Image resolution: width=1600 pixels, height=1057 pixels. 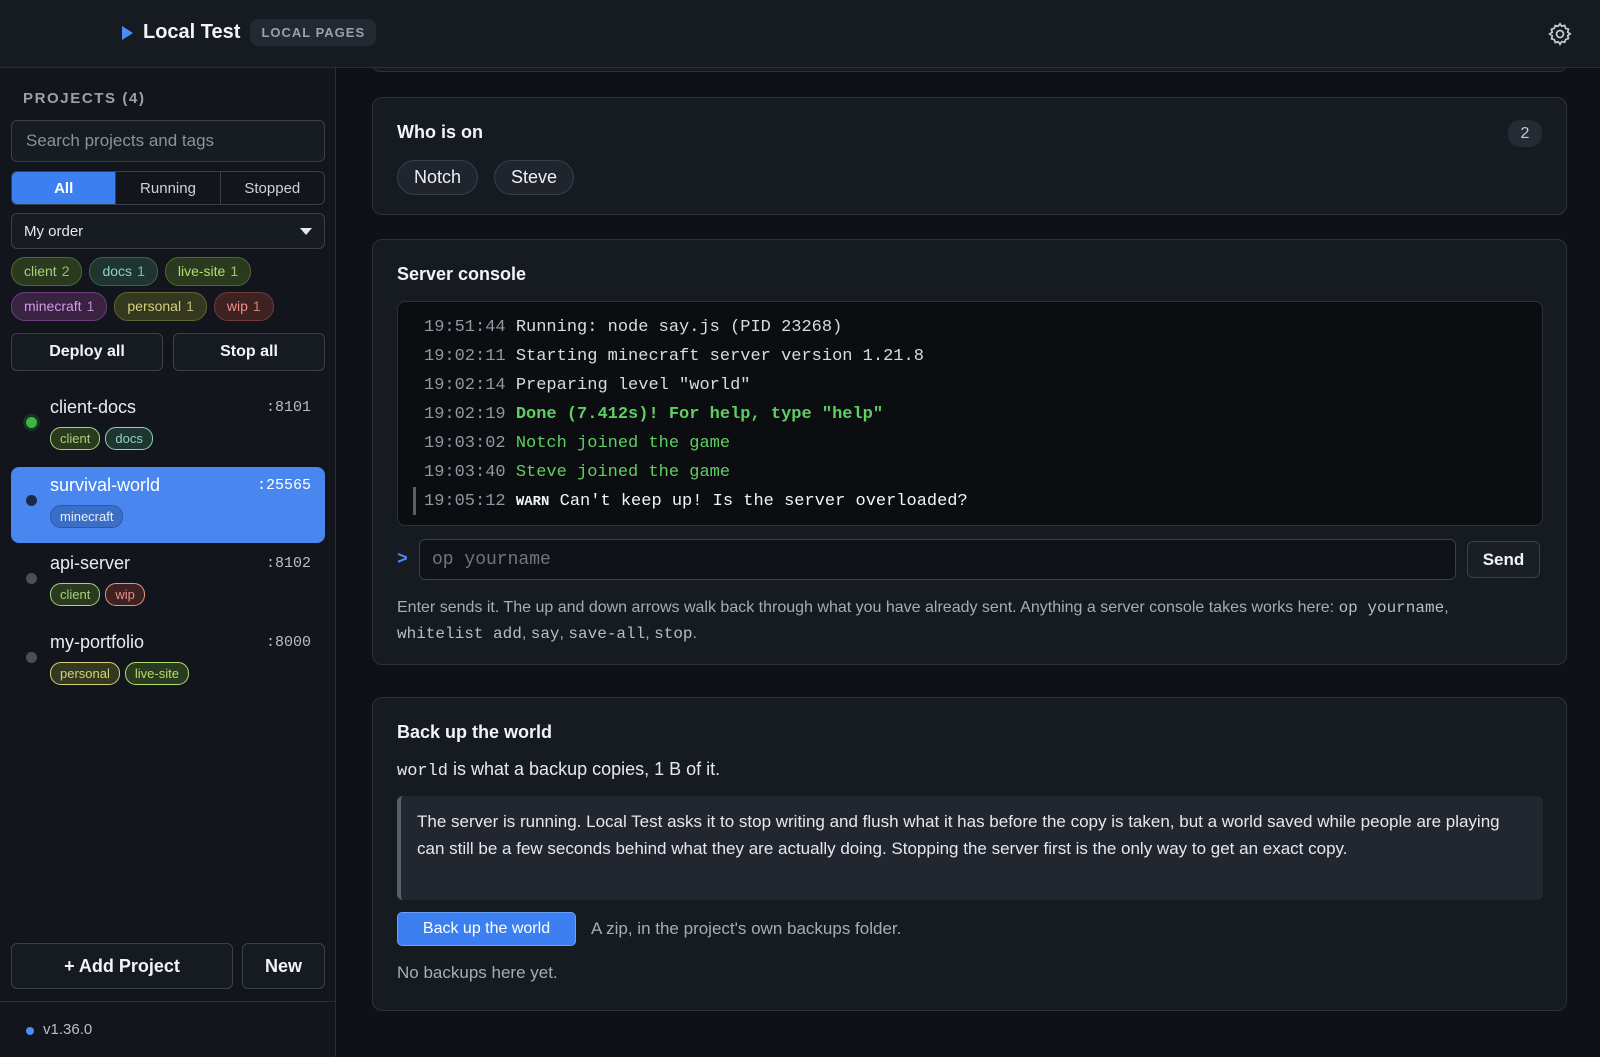 What do you see at coordinates (283, 485) in the screenshot?
I see `project-port: :25565` at bounding box center [283, 485].